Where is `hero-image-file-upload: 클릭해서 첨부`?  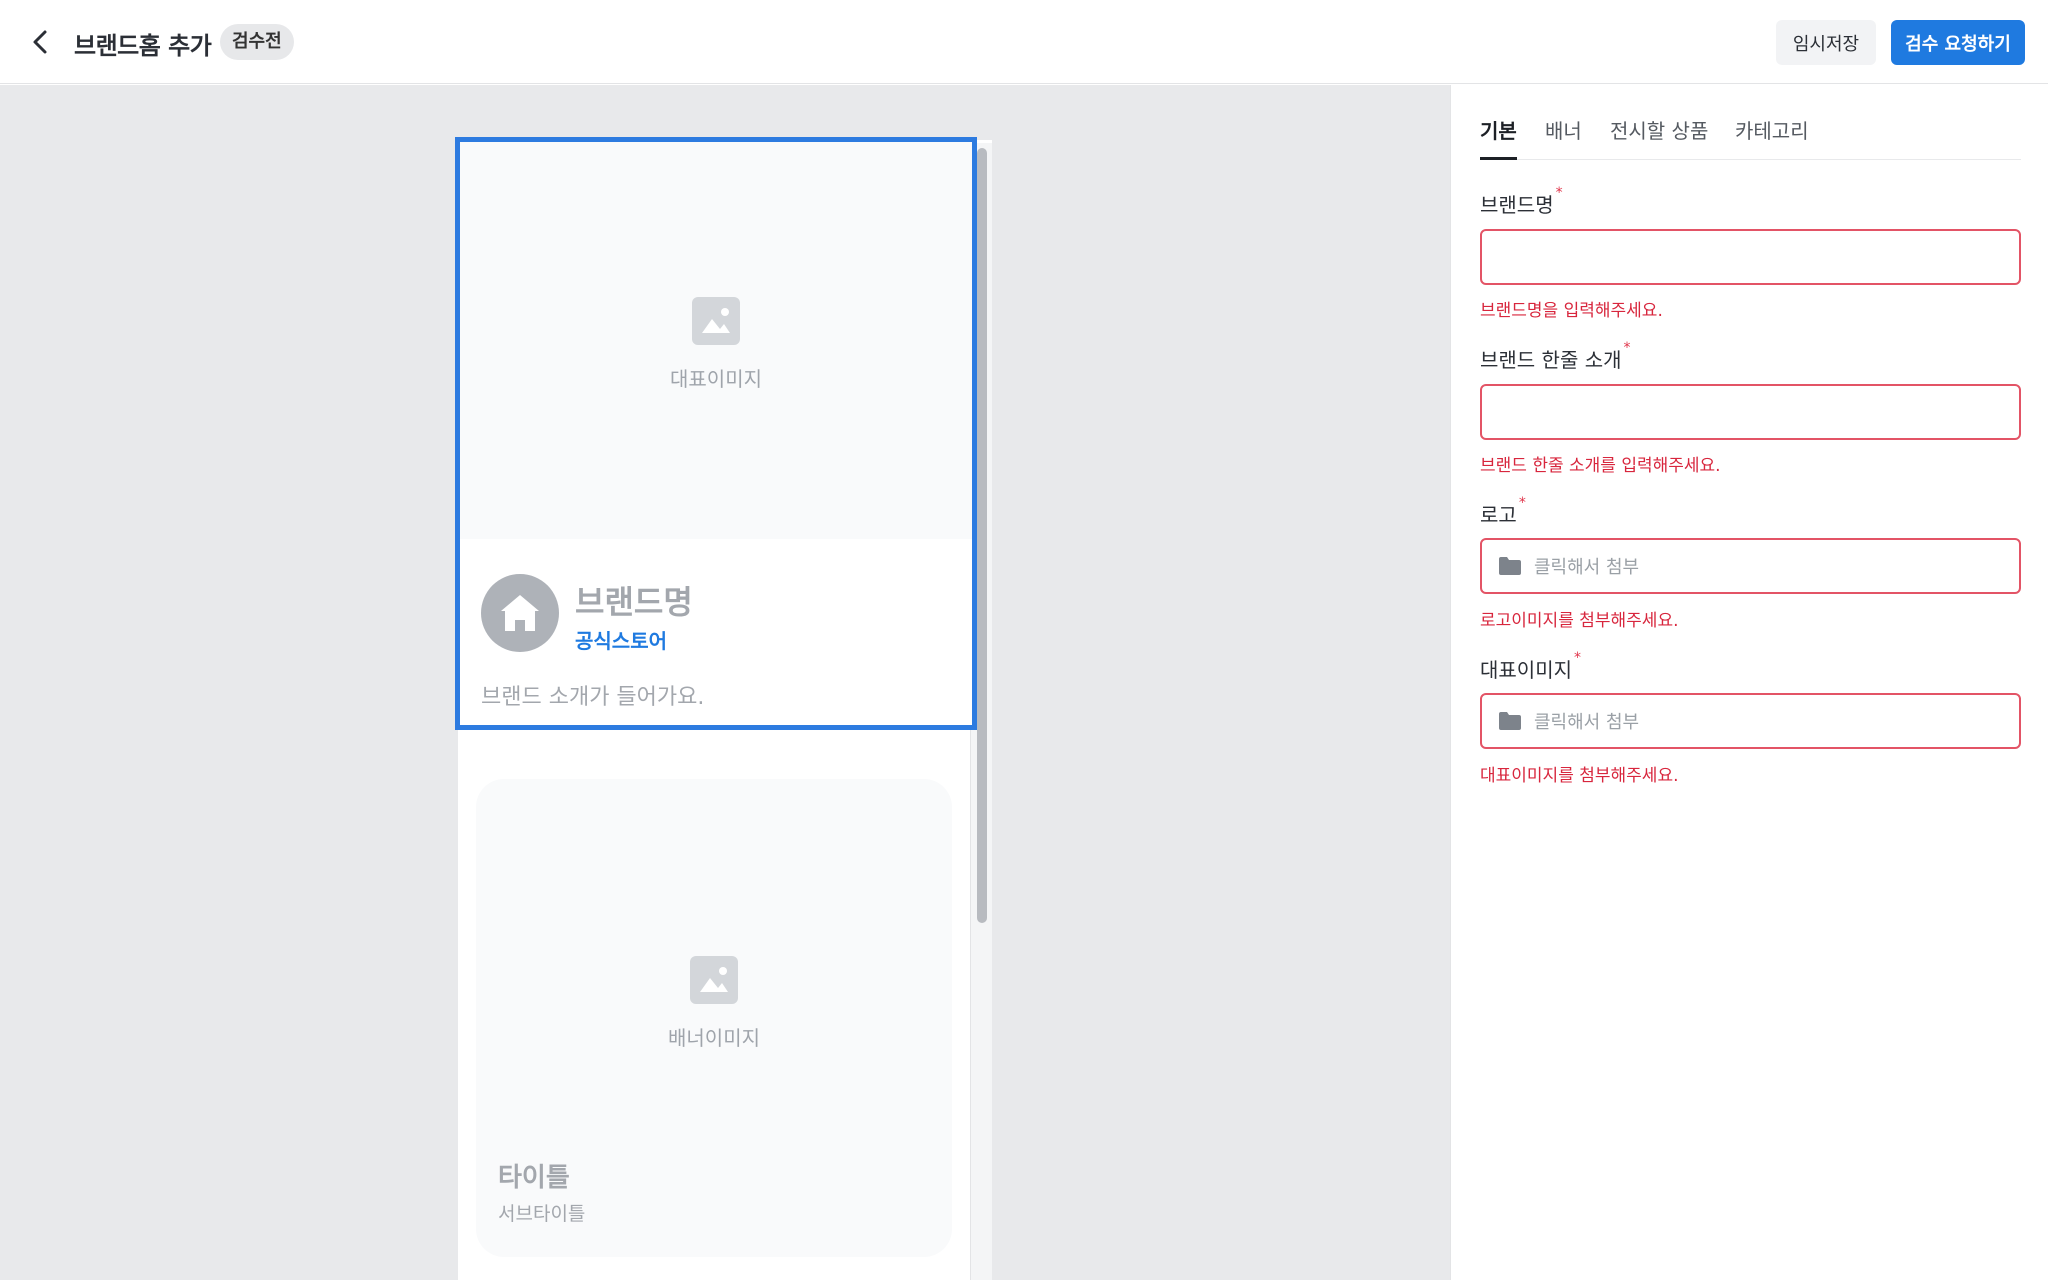 hero-image-file-upload: 클릭해서 첨부 is located at coordinates (1750, 721).